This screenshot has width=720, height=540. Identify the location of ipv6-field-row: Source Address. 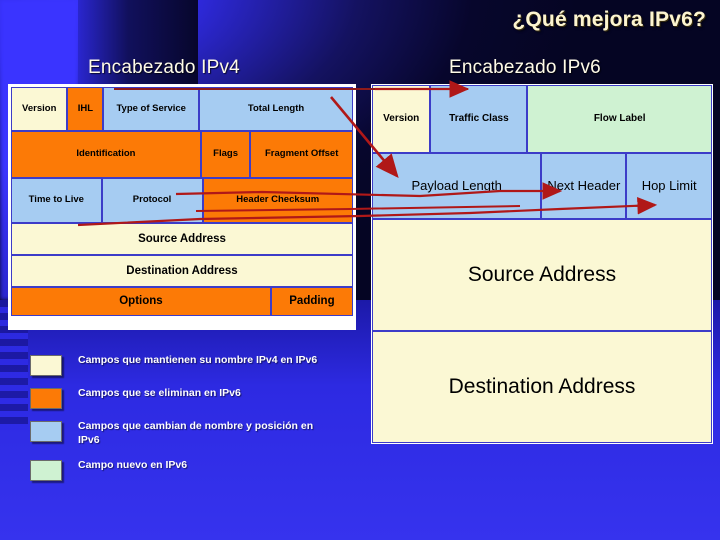
(542, 275).